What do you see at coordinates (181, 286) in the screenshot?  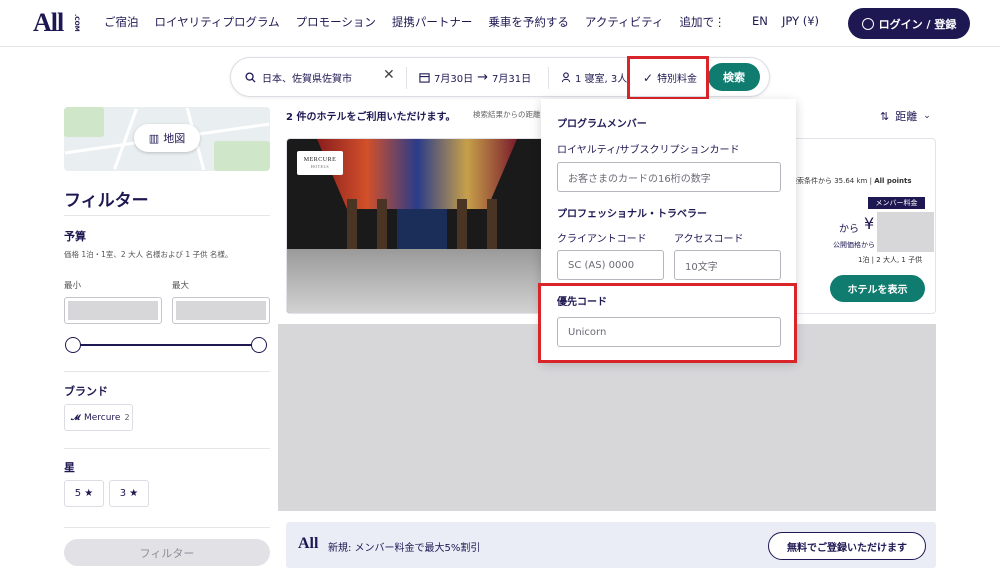 I see `max-price-label: 最大` at bounding box center [181, 286].